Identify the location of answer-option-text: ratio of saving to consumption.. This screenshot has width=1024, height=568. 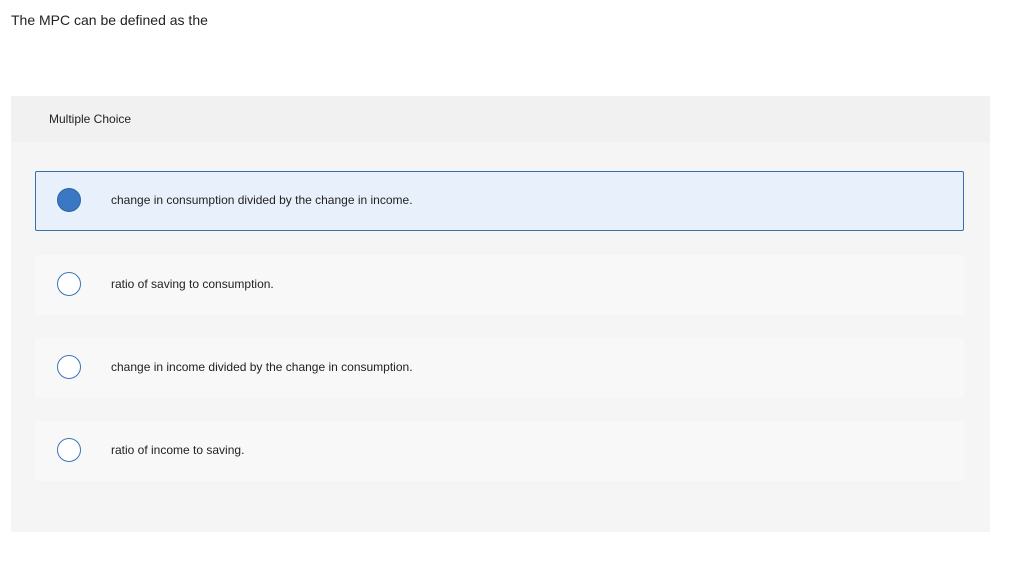
(192, 284).